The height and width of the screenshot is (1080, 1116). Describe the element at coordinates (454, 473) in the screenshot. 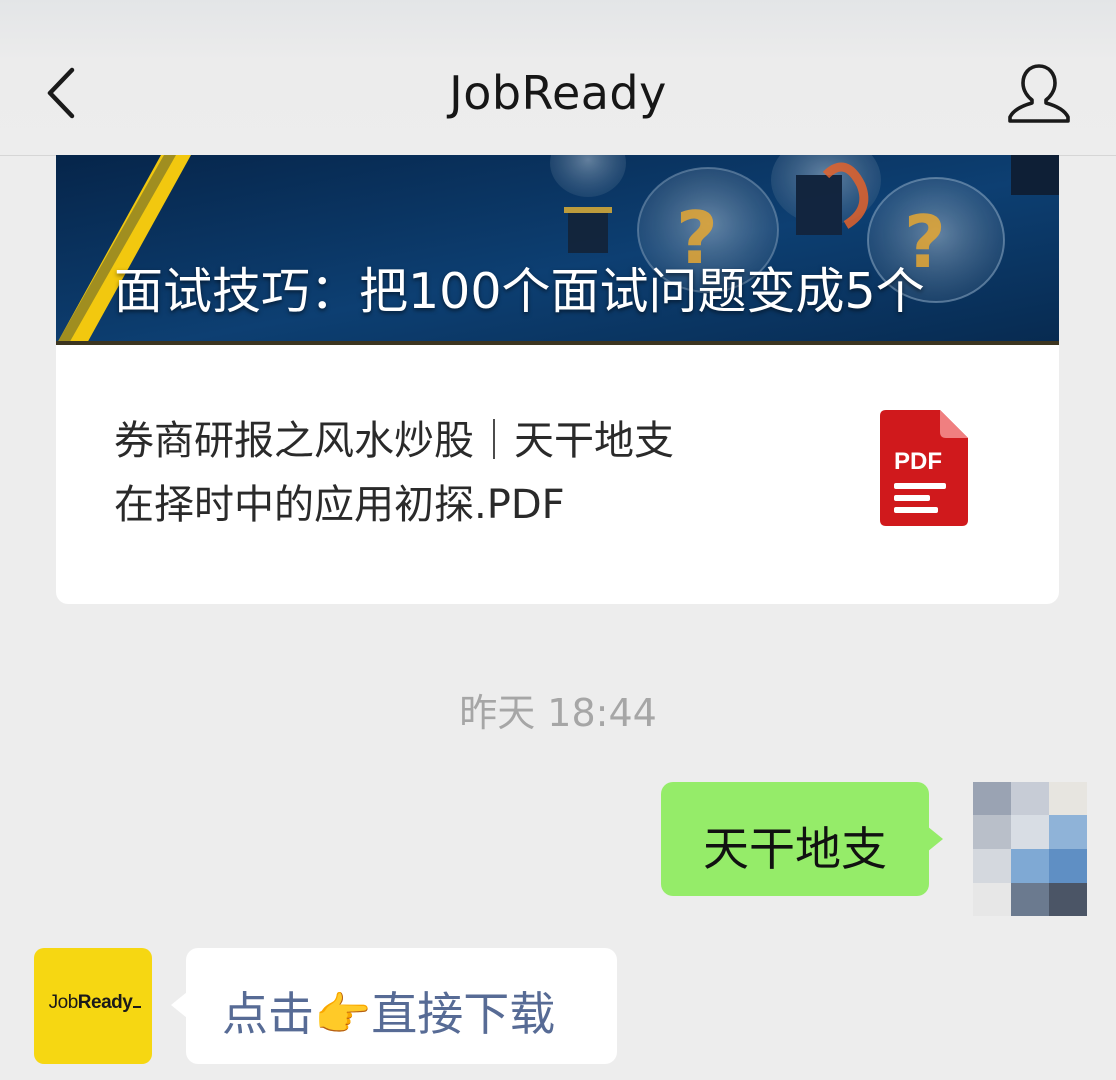

I see `article-document-title: 券商研报之风水炒股｜天干地支 在择时中的应用初探.PDF` at that location.